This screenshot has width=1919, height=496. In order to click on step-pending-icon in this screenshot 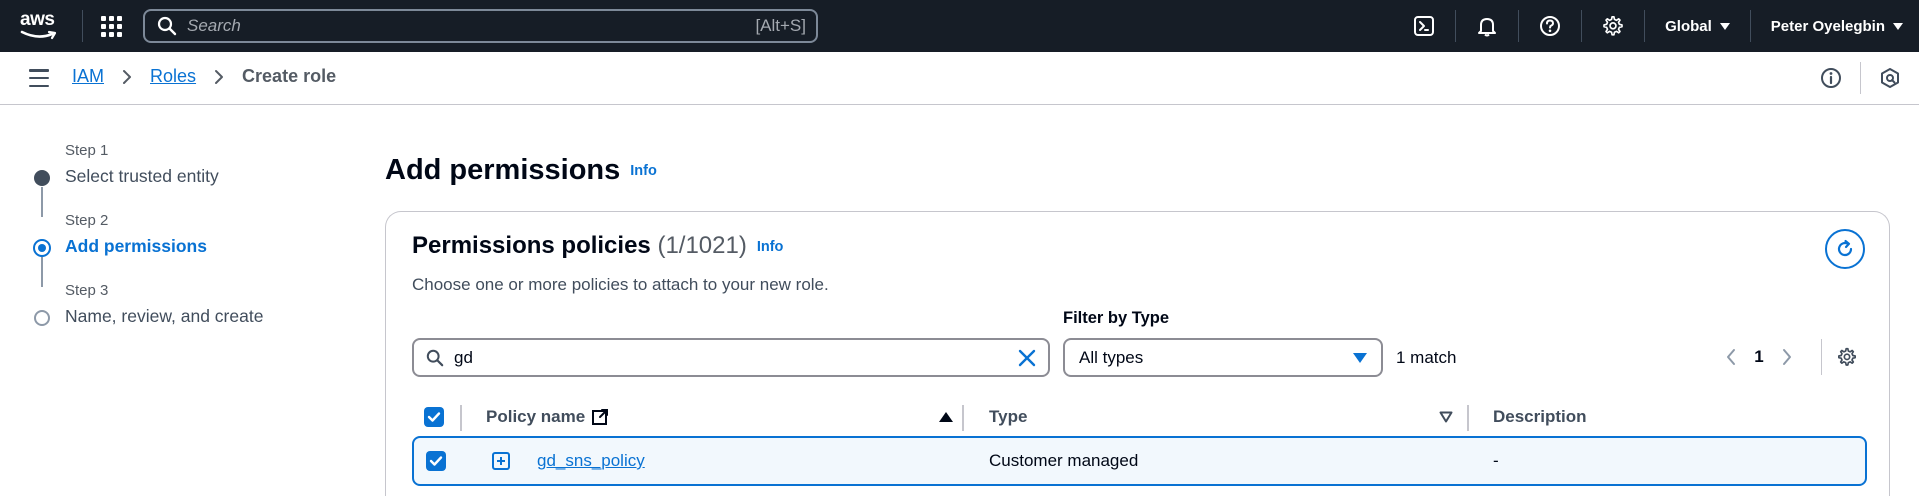, I will do `click(42, 318)`.